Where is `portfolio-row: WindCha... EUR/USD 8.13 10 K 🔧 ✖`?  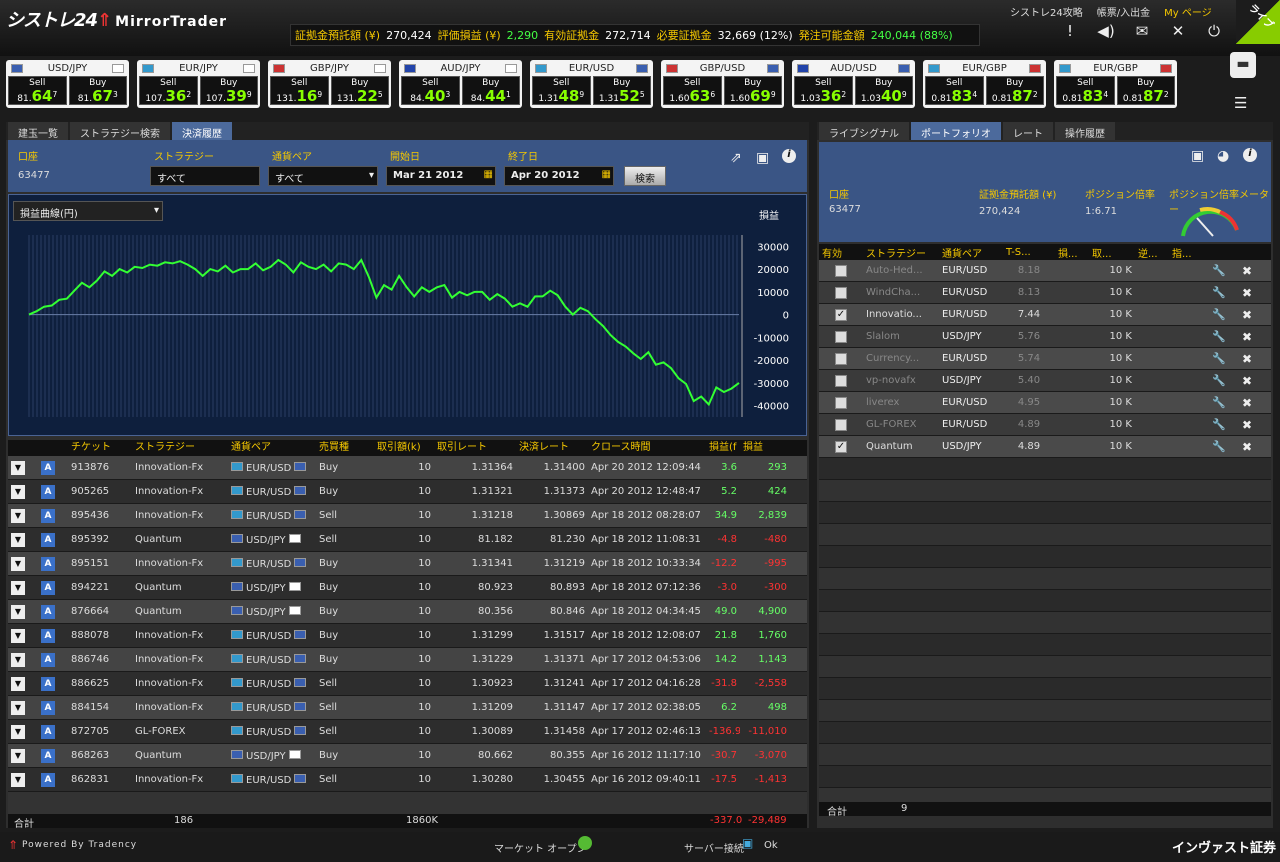
portfolio-row: WindCha... EUR/USD 8.13 10 K 🔧 ✖ is located at coordinates (1045, 293).